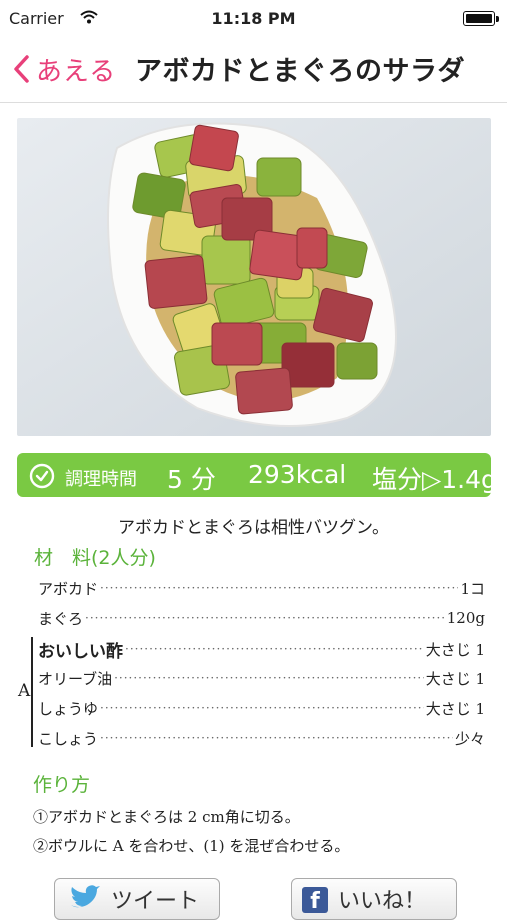  Describe the element at coordinates (297, 474) in the screenshot. I see `calories-value: 293kcal` at that location.